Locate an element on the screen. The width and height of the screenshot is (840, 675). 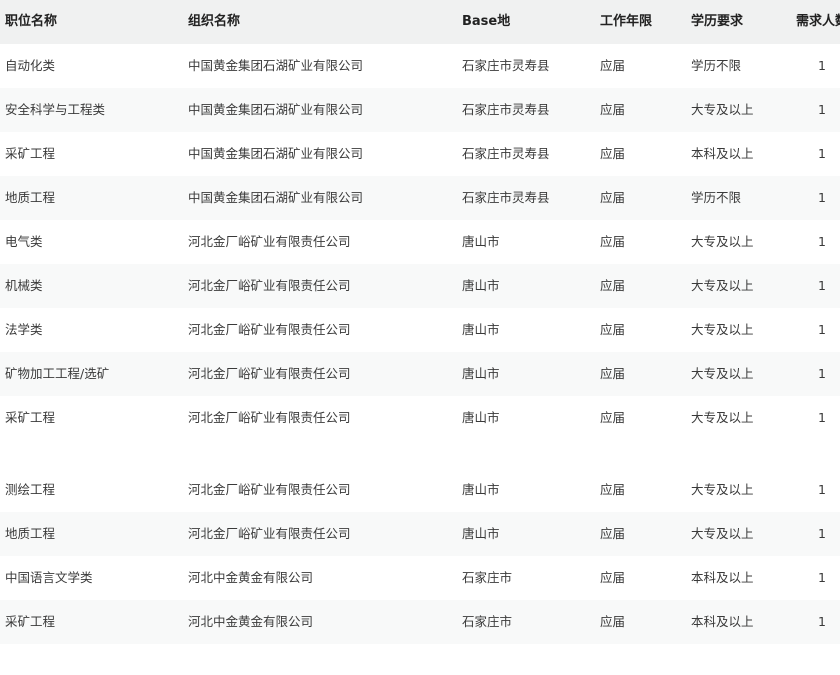
table-row: 安全科学与工程类 中国黄金集团石湖矿业有限公司 石家庄市灵寿县 应届 大专及以上 1 is located at coordinates (420, 110).